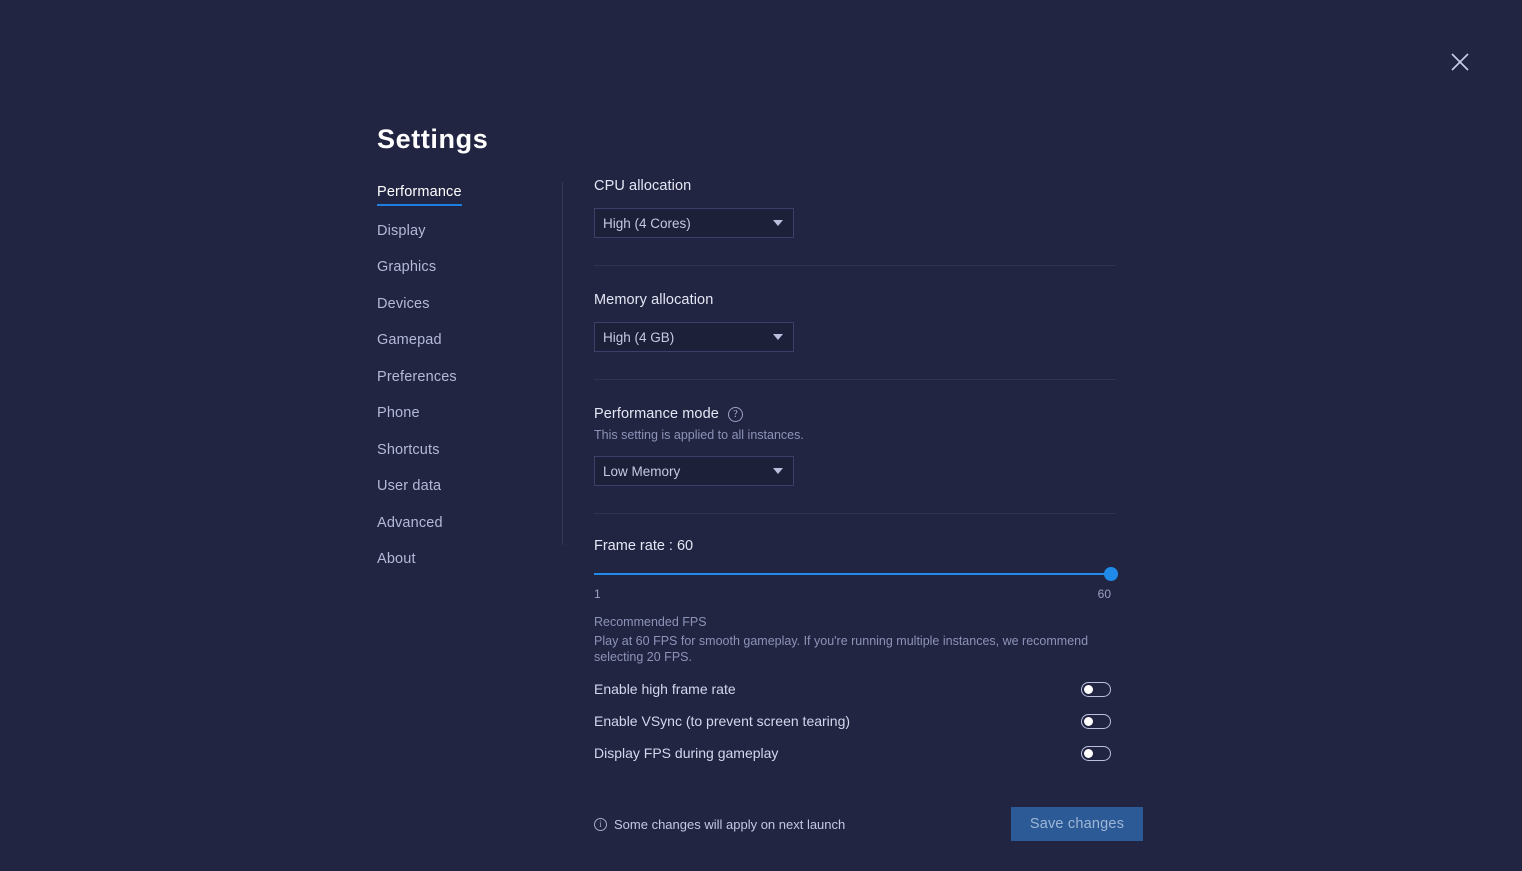 This screenshot has width=1522, height=871. I want to click on sidebar-item-phone: Phone, so click(398, 415).